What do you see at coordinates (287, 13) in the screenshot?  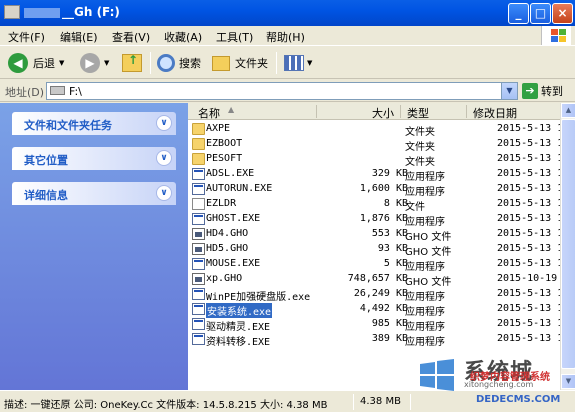 I see `title-bar: __Gh (F:) _ □ ×` at bounding box center [287, 13].